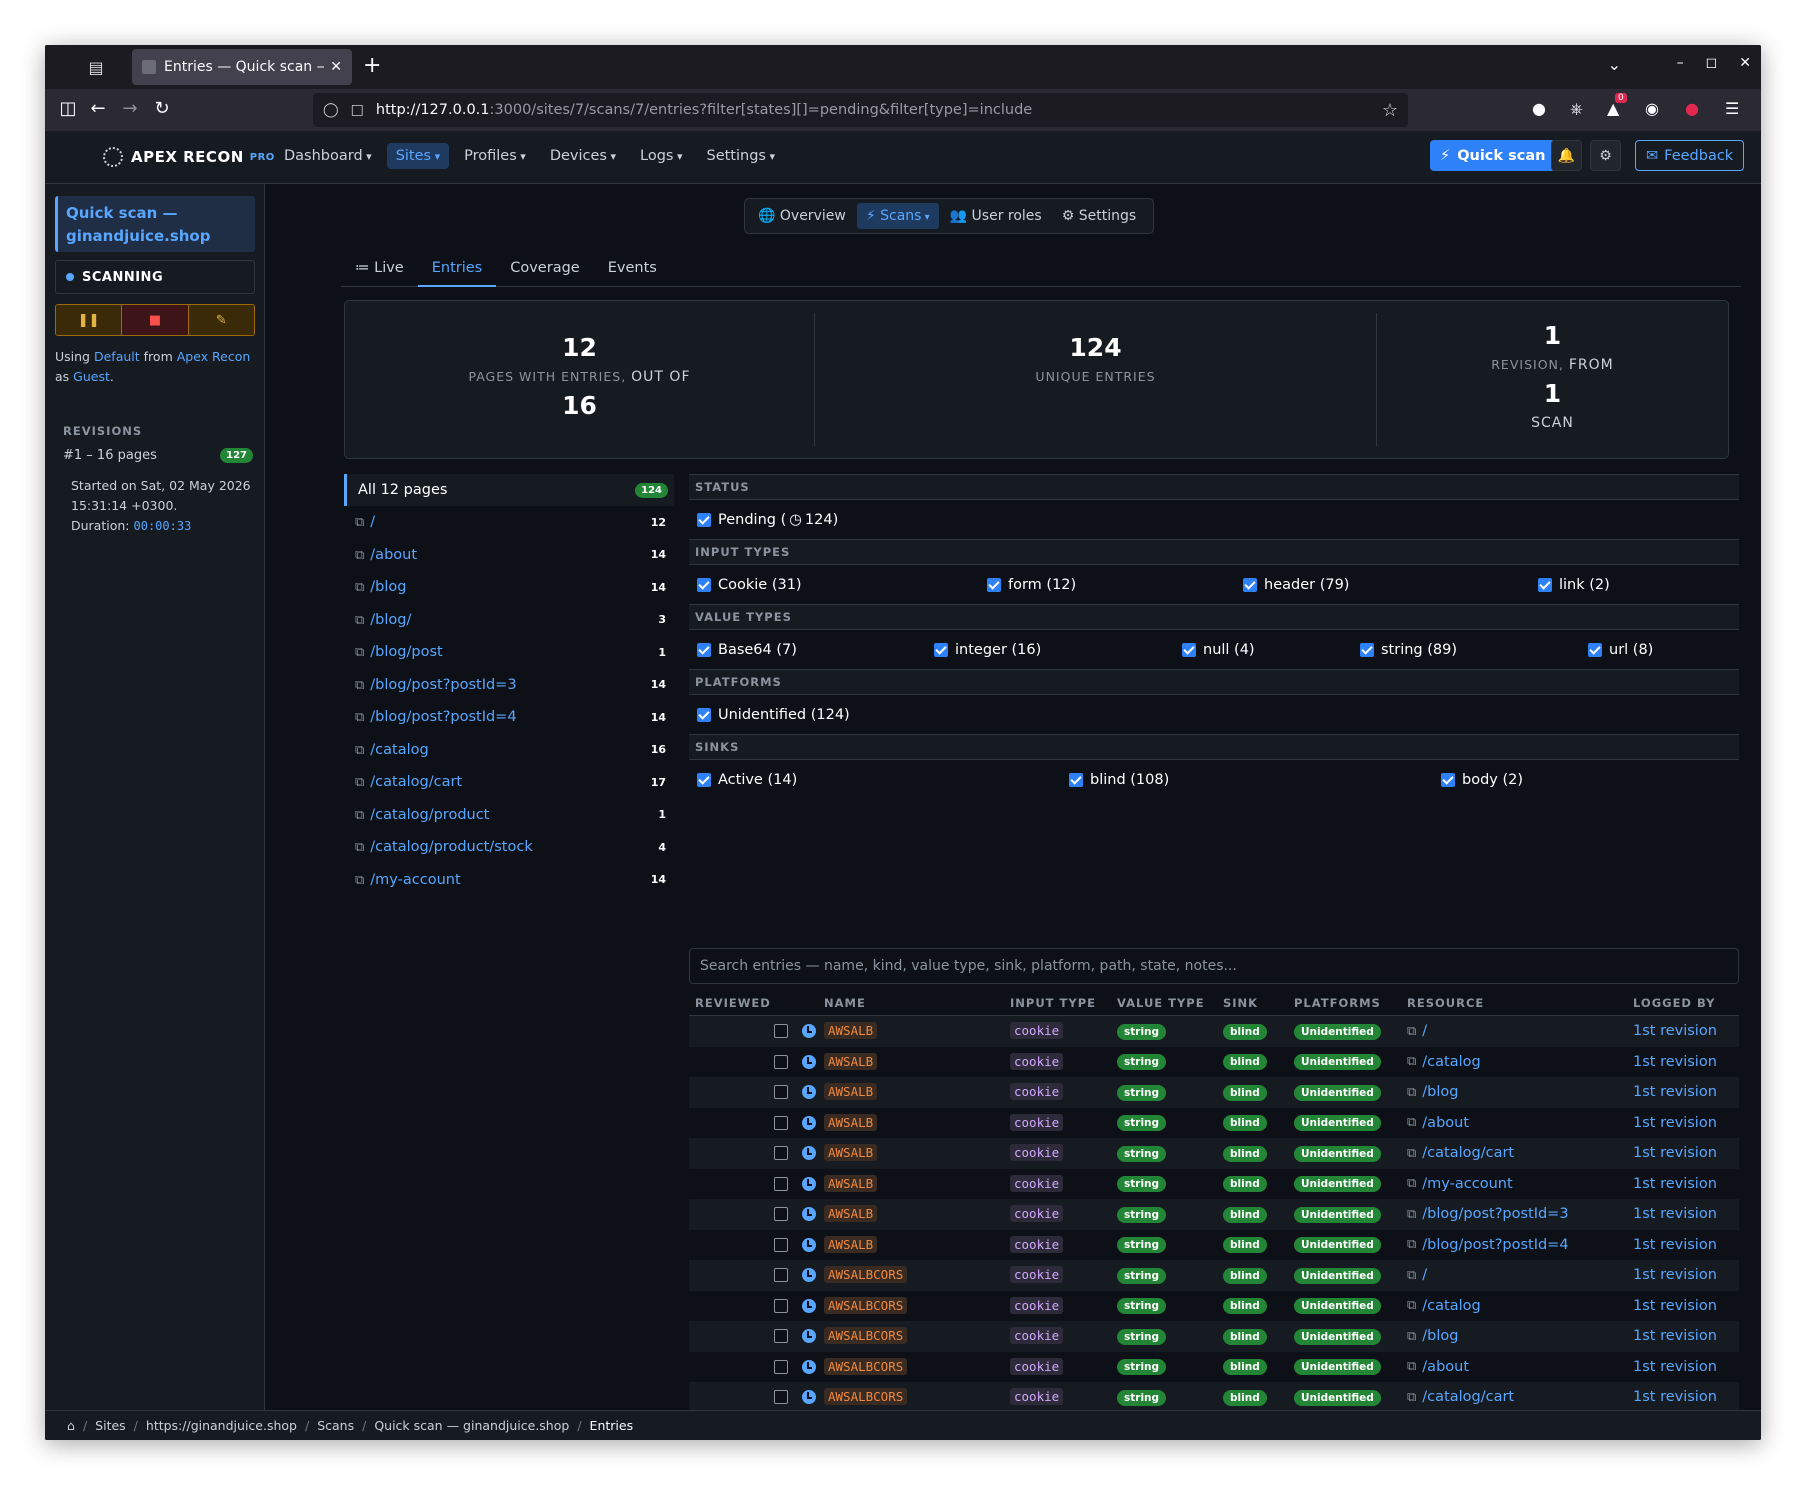  Describe the element at coordinates (815, 650) in the screenshot. I see `filter-option: Base64 (7)` at that location.